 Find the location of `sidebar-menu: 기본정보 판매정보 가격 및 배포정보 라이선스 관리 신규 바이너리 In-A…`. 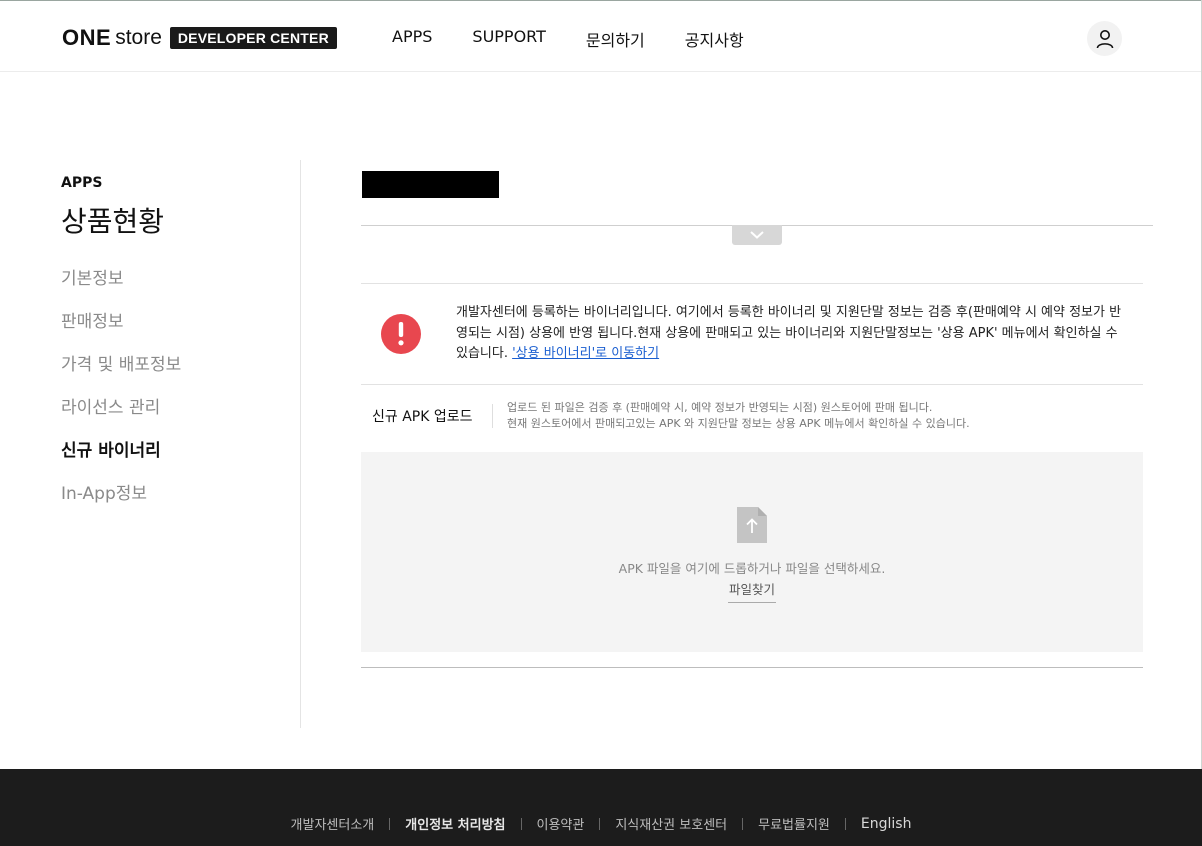

sidebar-menu: 기본정보 판매정보 가격 및 배포정보 라이선스 관리 신규 바이너리 In-A… is located at coordinates (121, 395).